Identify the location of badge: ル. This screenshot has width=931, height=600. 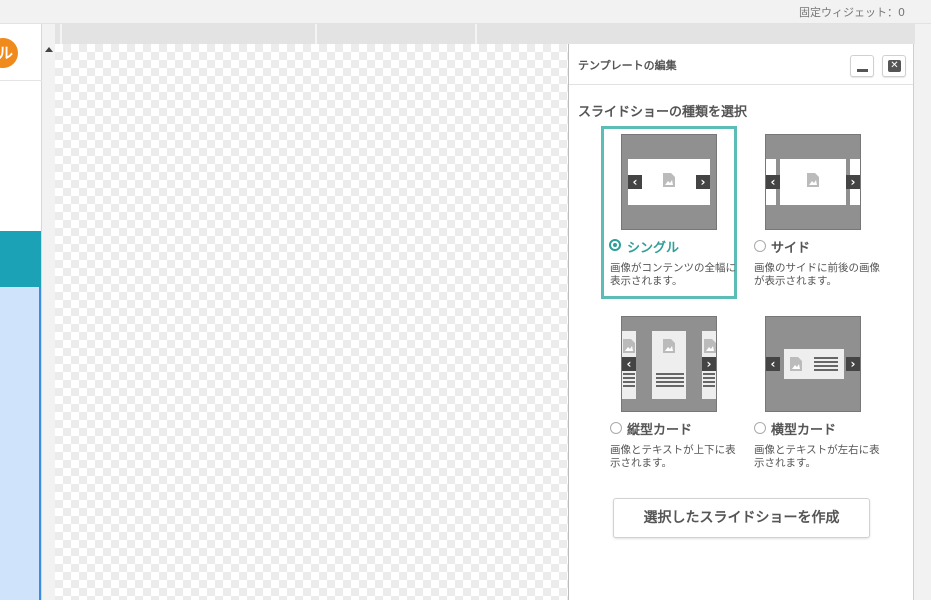
(9, 53).